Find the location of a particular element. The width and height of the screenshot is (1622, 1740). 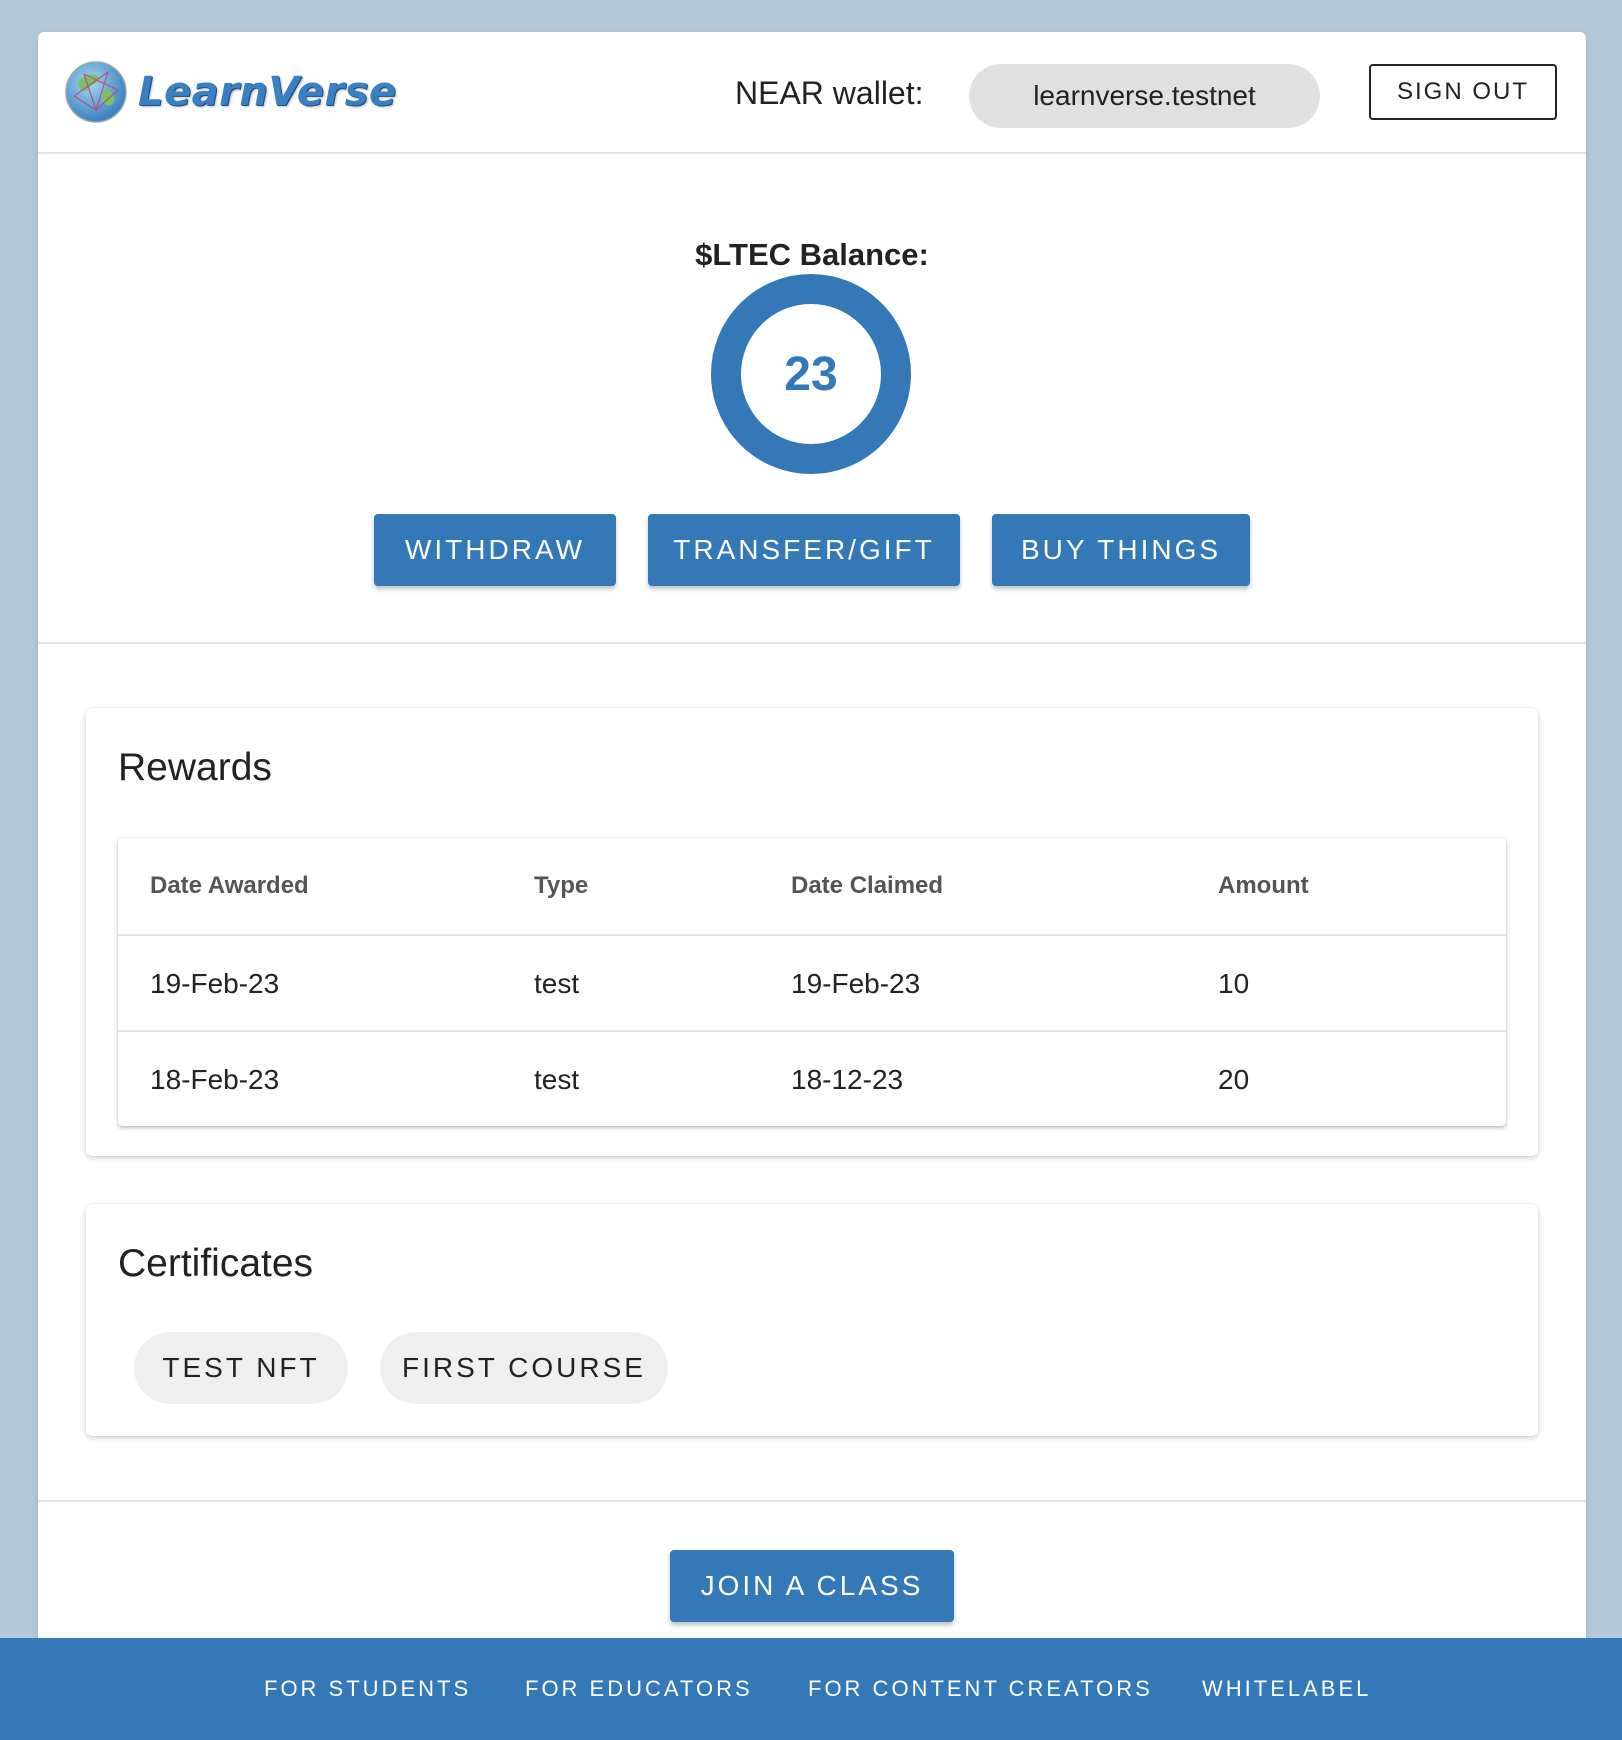

wallet-address: learnverse.testnet is located at coordinates (1144, 96).